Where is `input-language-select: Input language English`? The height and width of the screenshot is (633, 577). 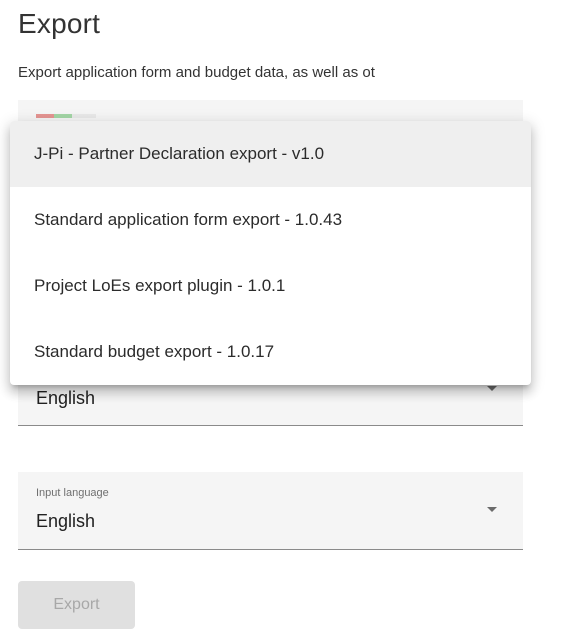
input-language-select: Input language English is located at coordinates (270, 511).